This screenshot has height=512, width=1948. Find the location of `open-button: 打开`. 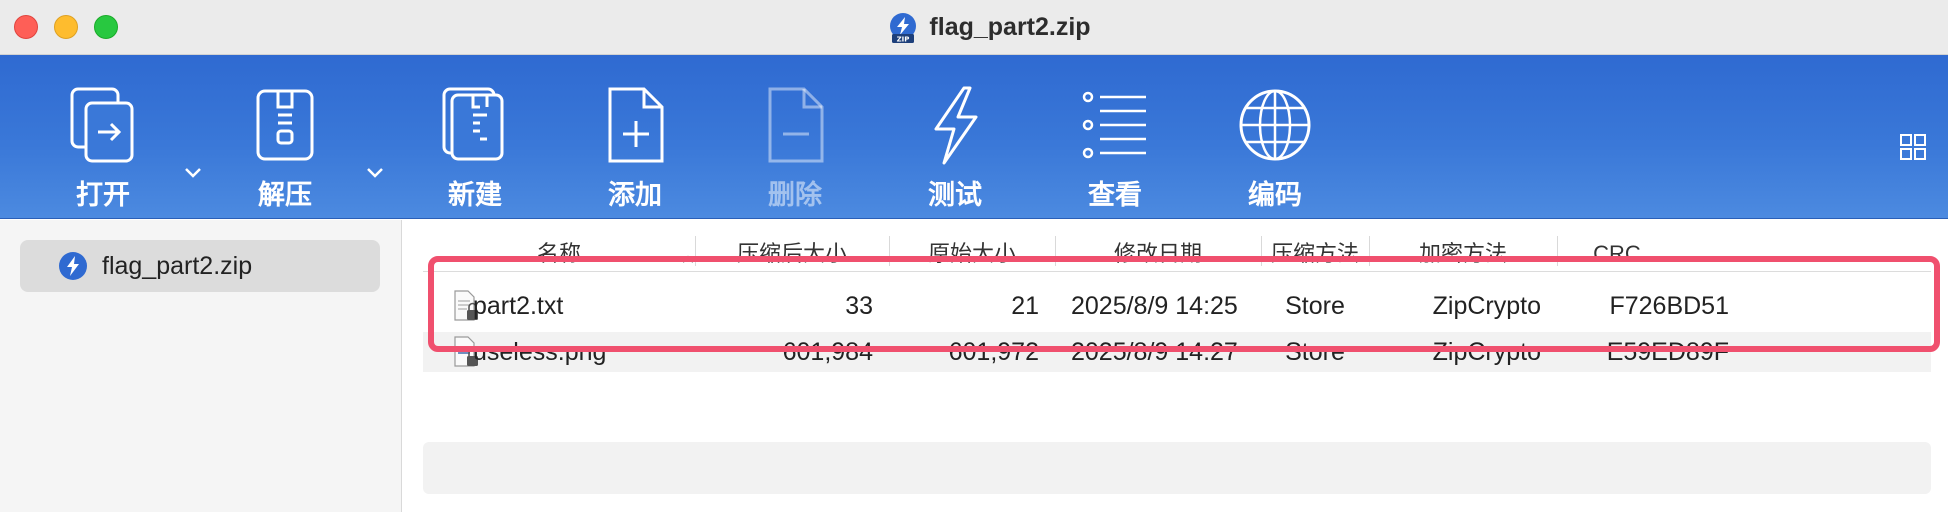

open-button: 打开 is located at coordinates (103, 137).